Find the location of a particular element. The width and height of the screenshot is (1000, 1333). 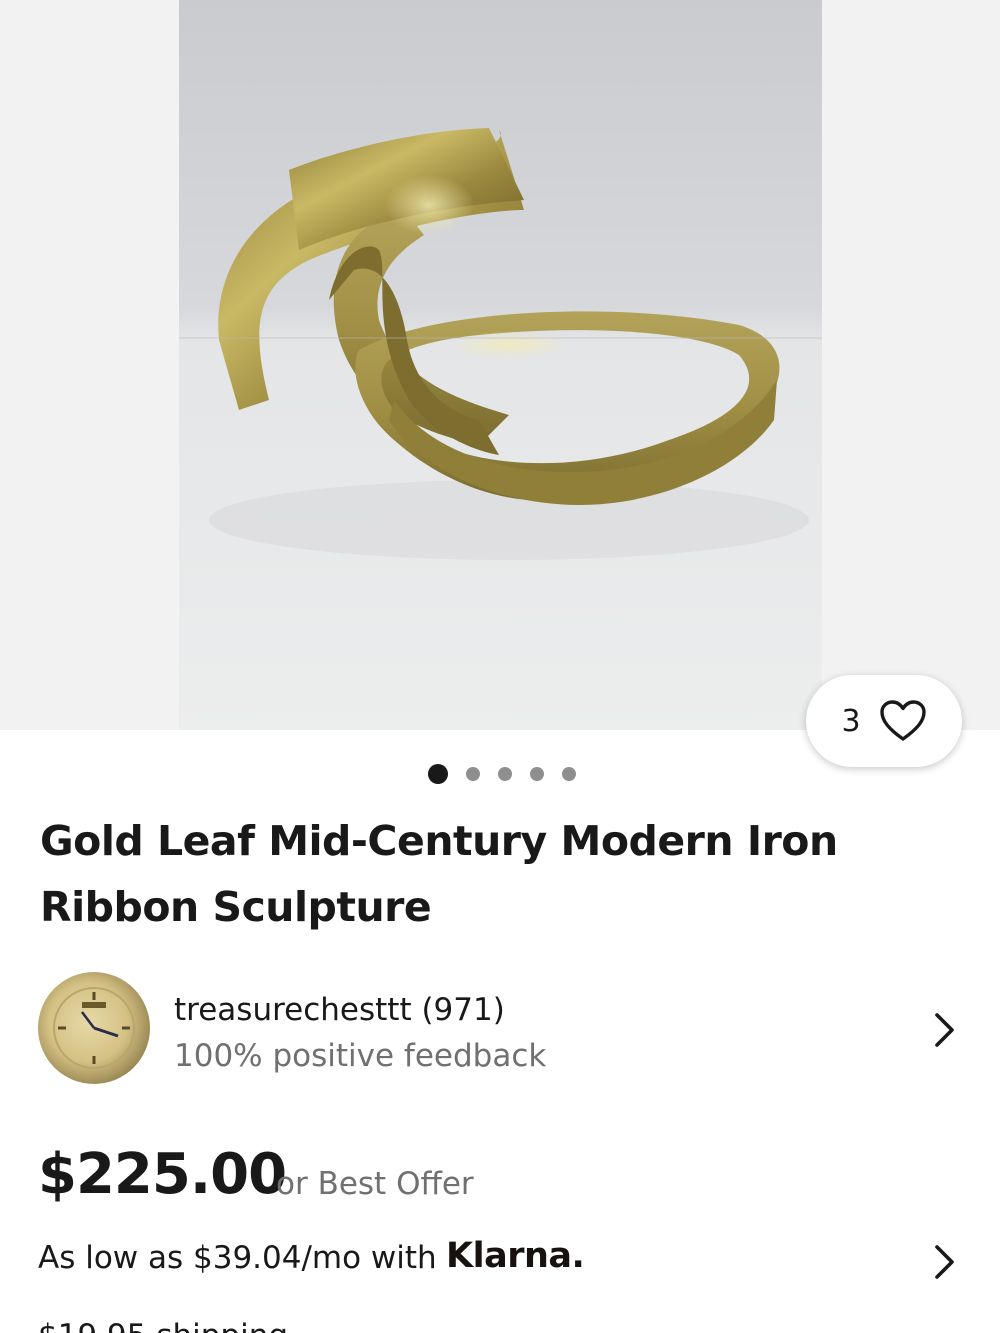

seller-avatar is located at coordinates (94, 1028).